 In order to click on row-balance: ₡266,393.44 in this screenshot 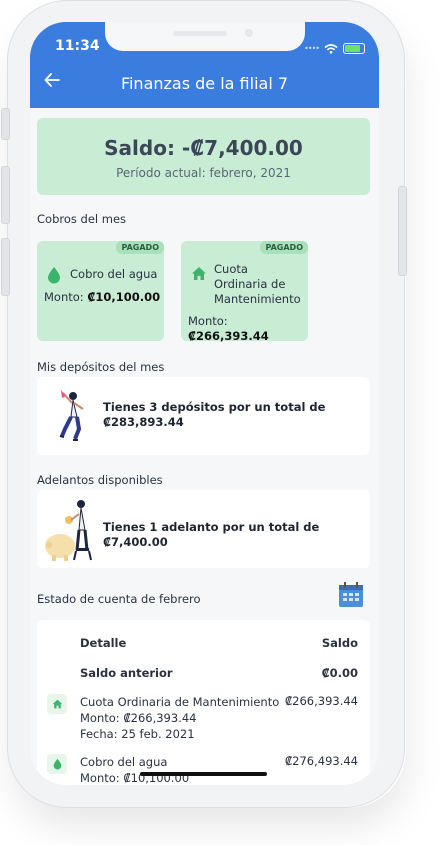, I will do `click(321, 701)`.